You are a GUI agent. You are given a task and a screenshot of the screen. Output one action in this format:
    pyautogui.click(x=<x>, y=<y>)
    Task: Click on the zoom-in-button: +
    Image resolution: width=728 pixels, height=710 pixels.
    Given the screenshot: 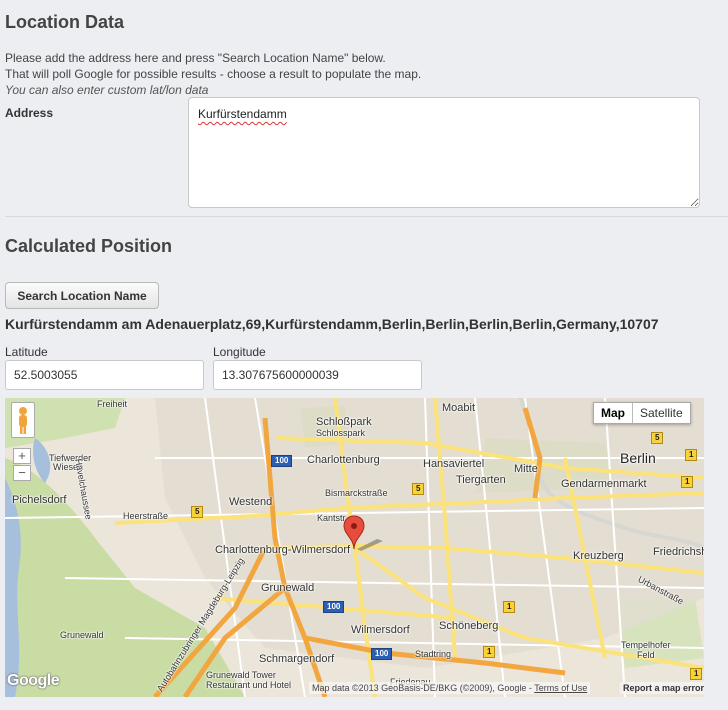 What is the action you would take?
    pyautogui.click(x=22, y=456)
    